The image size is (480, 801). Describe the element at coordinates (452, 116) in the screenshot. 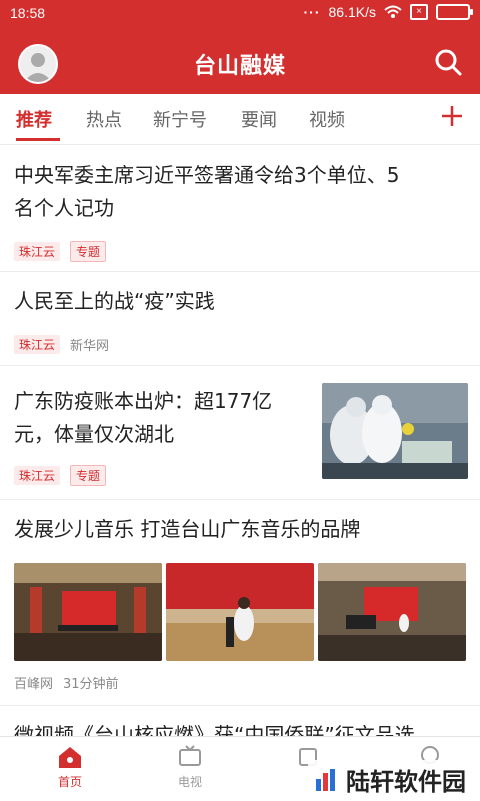

I see `add-channel-icon` at that location.